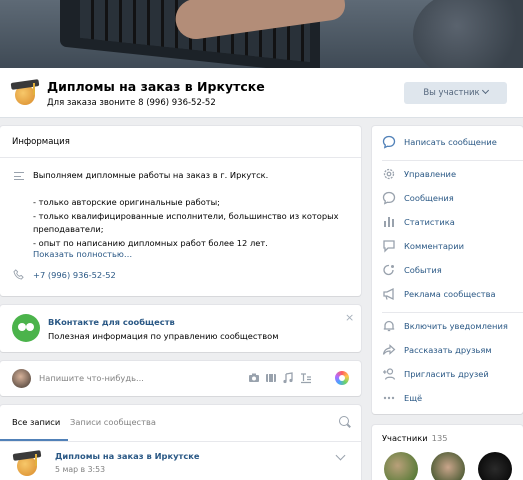  Describe the element at coordinates (439, 438) in the screenshot. I see `members-count: 135` at that location.